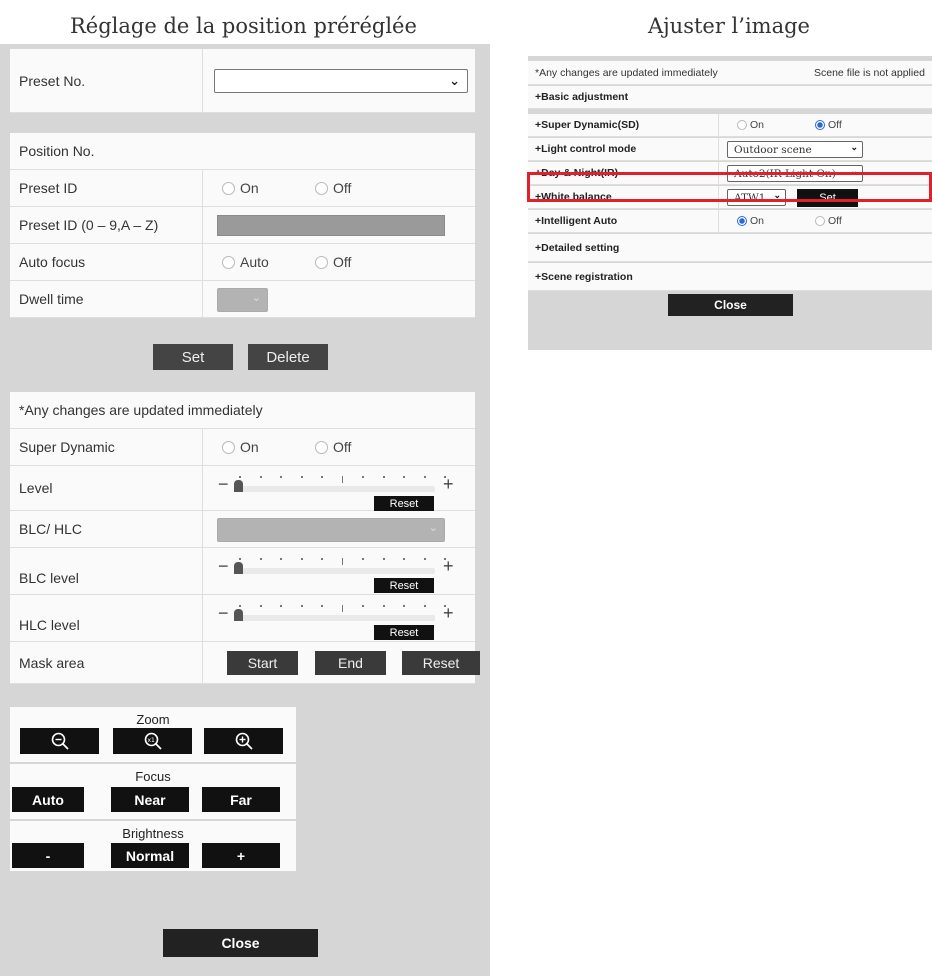 The height and width of the screenshot is (976, 932). What do you see at coordinates (241, 855) in the screenshot?
I see `brightness-plus-button: +` at bounding box center [241, 855].